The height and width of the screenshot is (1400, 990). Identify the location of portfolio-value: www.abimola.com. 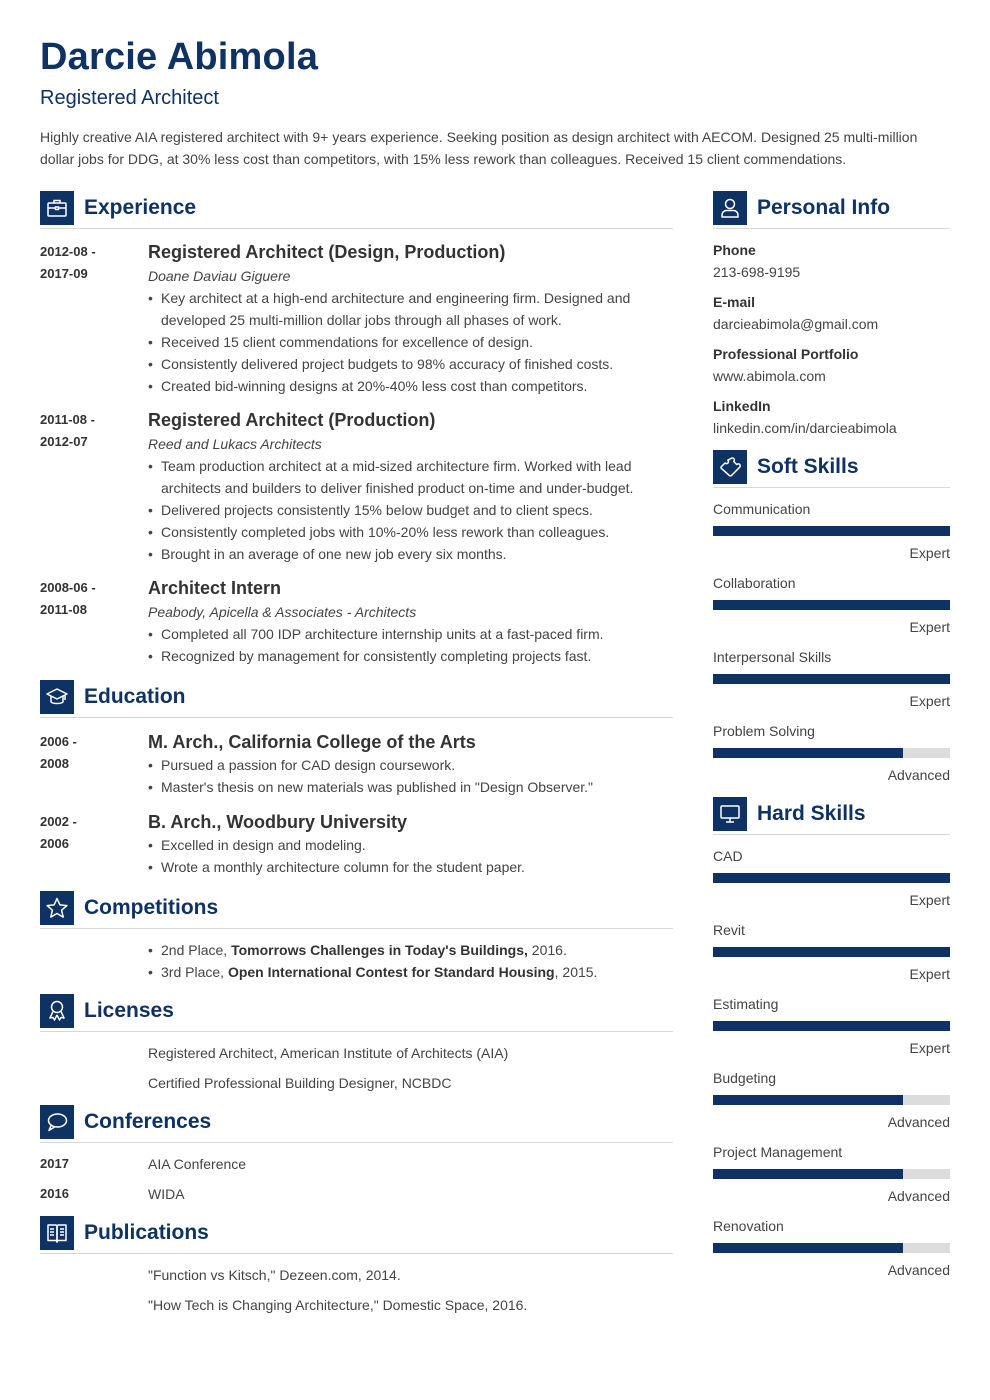
(769, 376).